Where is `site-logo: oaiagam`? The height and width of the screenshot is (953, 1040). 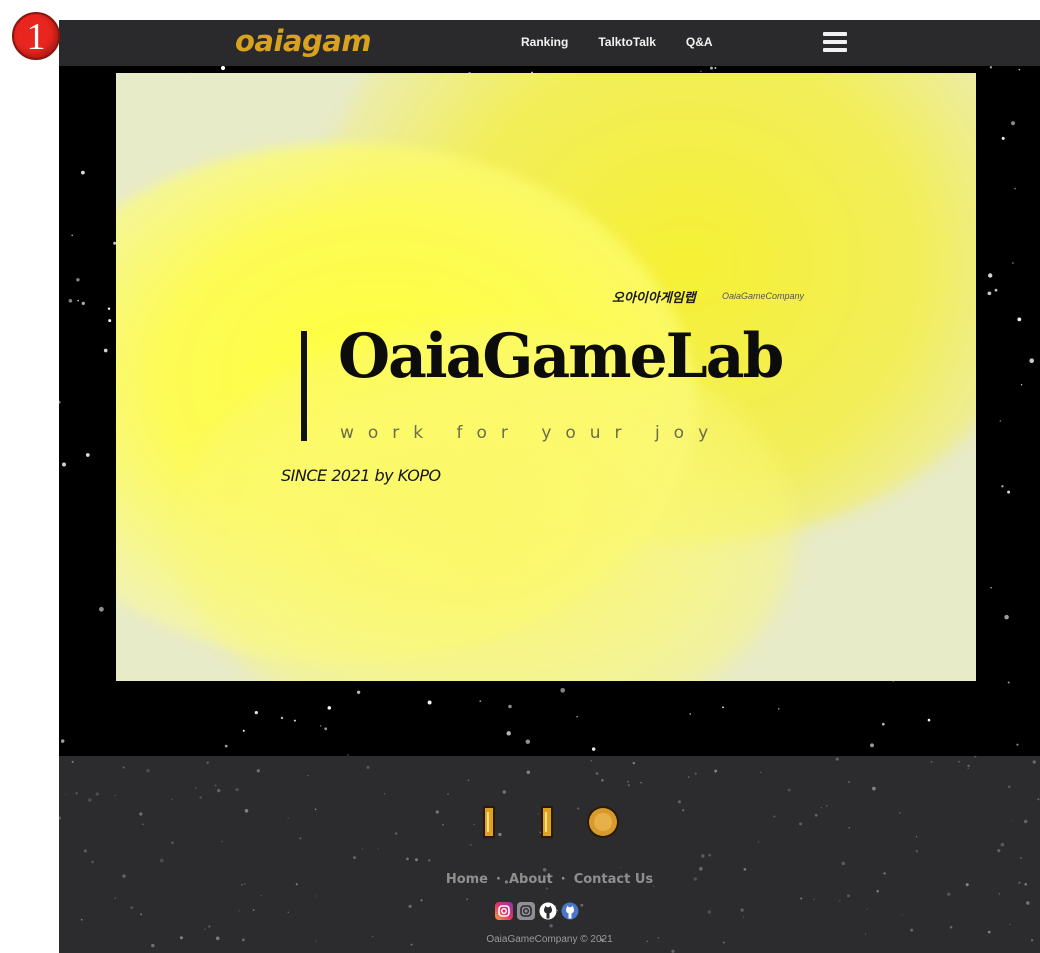 site-logo: oaiagam is located at coordinates (303, 41).